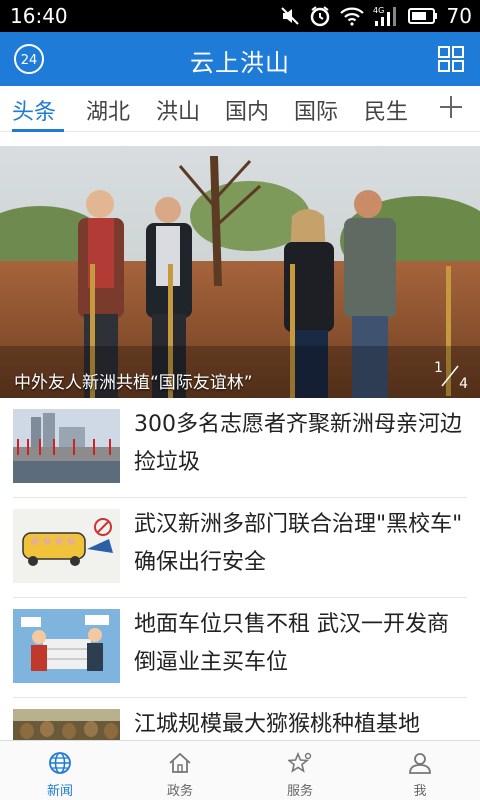  I want to click on battery-icon, so click(422, 16).